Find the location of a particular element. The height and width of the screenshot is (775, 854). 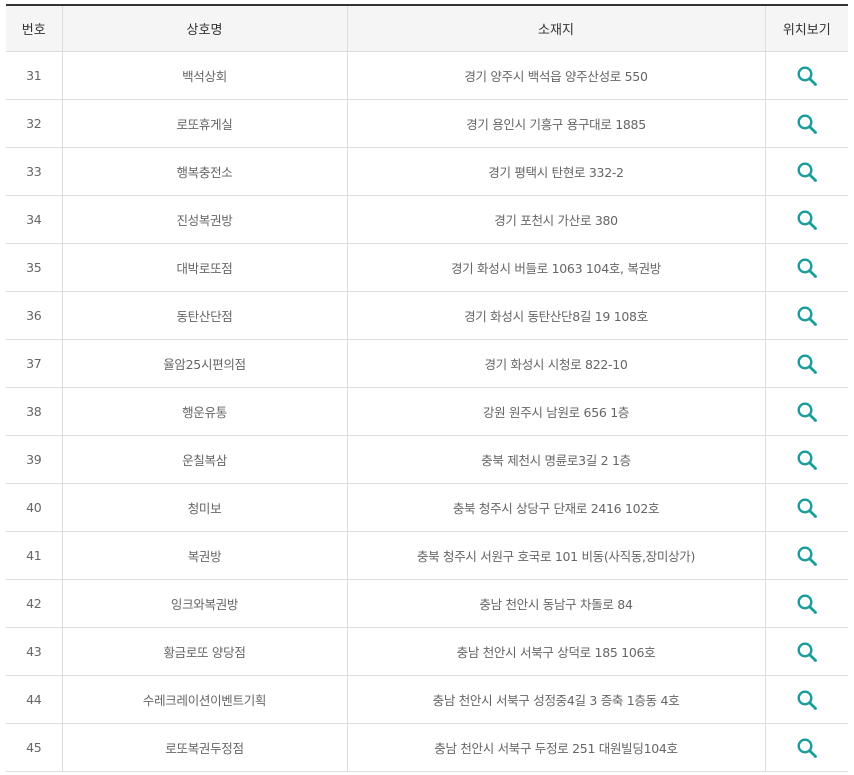

table-row: 34 진성복권방 경기 포천시 가산로 380 is located at coordinates (427, 219).